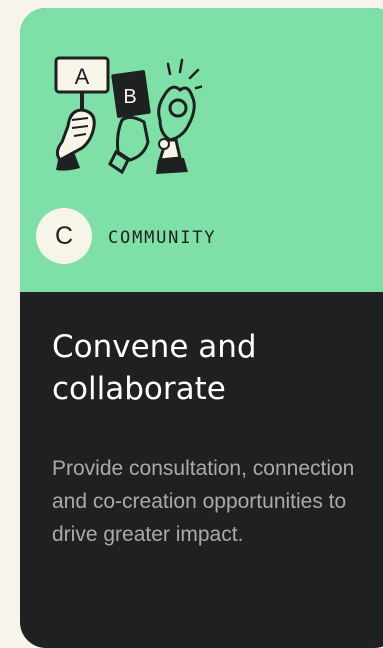 The height and width of the screenshot is (648, 383). I want to click on category-badge: C, so click(64, 236).